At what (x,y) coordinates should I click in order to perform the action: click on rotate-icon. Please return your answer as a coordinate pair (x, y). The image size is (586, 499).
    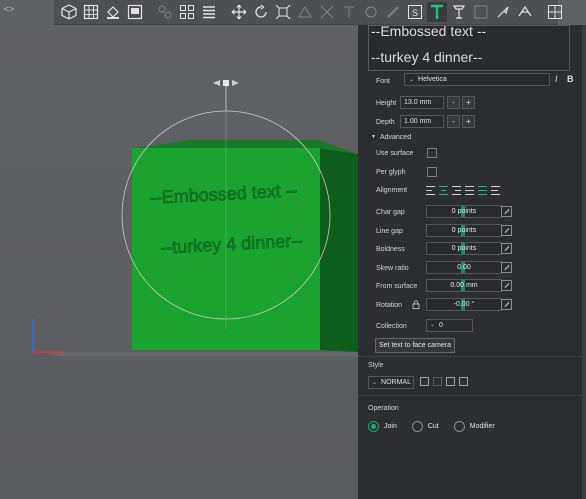
    Looking at the image, I should click on (261, 12).